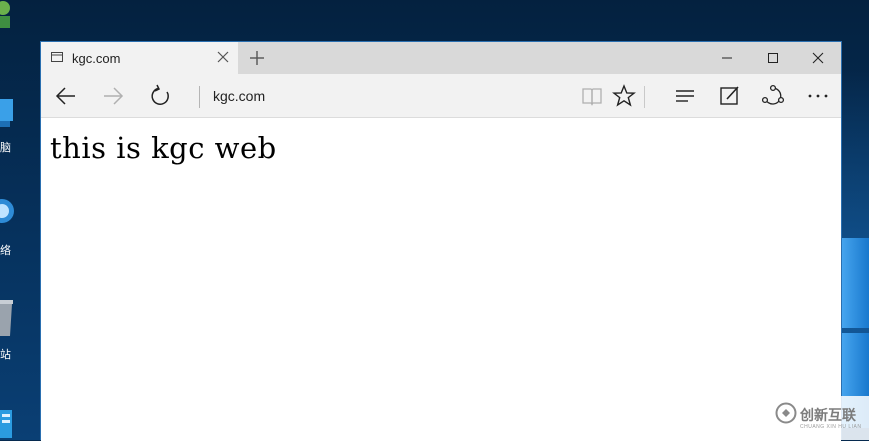 This screenshot has width=869, height=441. I want to click on more-button, so click(818, 96).